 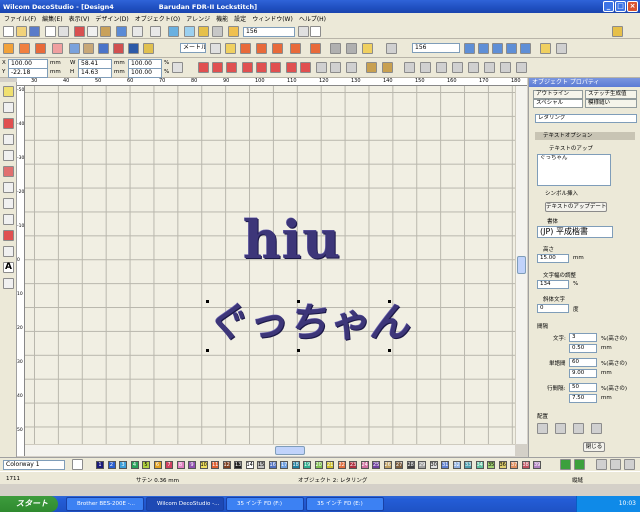 I want to click on color-swatch-13: 13, so click(x=238, y=465).